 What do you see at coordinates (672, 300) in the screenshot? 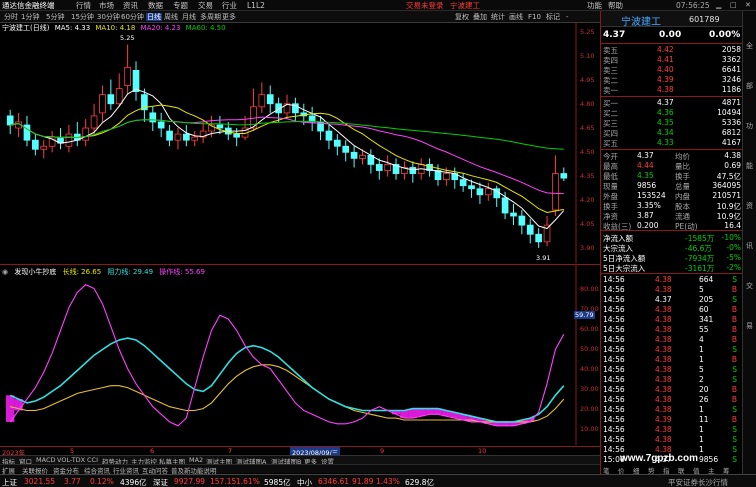
I see `trade-tick-row: 14:56 4.37 205 S` at bounding box center [672, 300].